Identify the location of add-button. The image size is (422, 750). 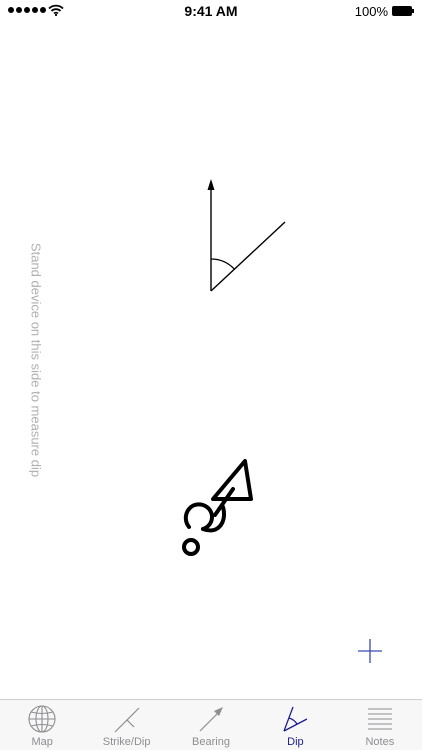
(370, 651).